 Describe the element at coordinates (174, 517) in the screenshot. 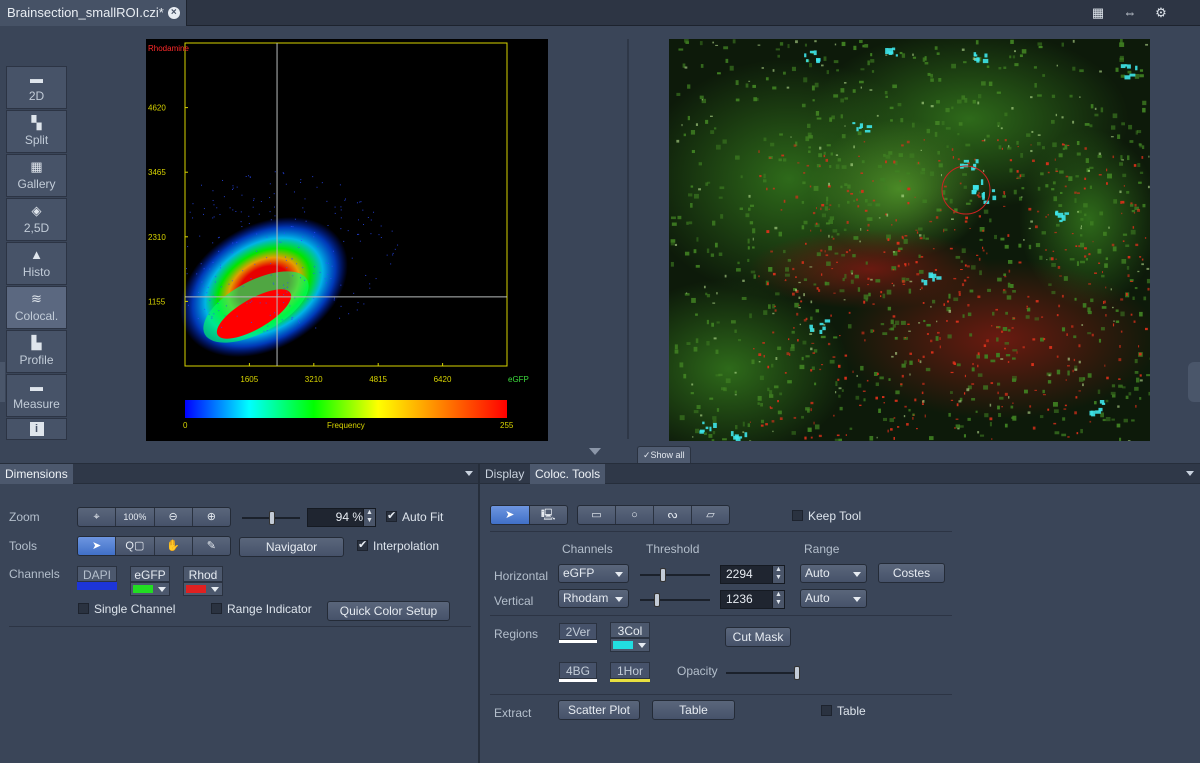

I see `zoom-out-icon: ⊖` at that location.